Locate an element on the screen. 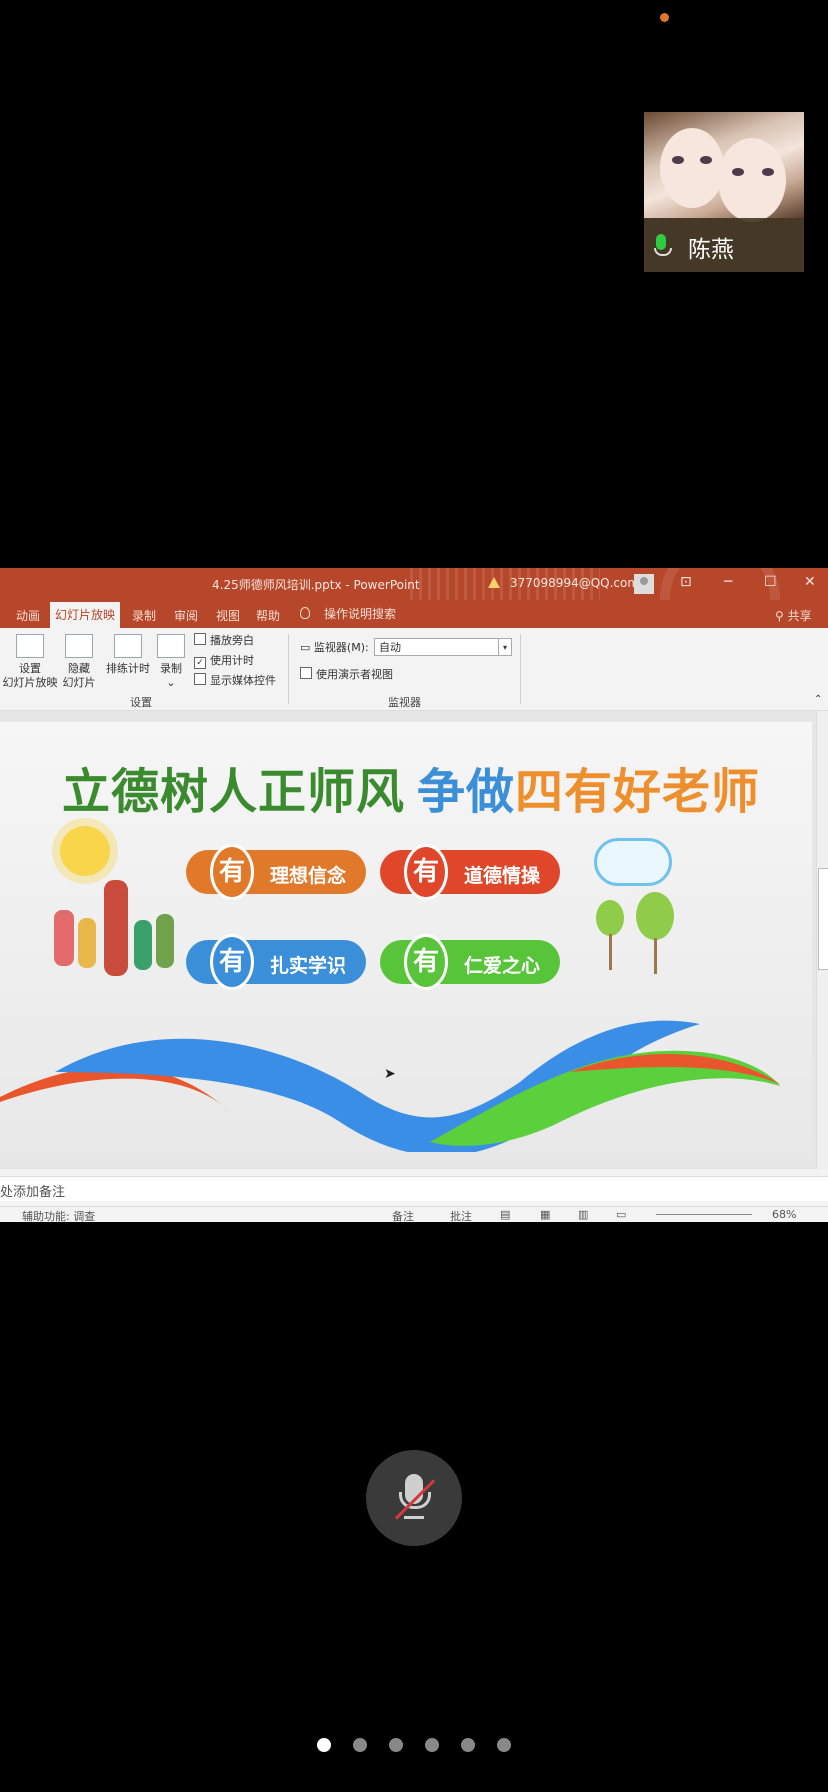 The image size is (828, 1792). person-icon: ⚲ is located at coordinates (779, 616).